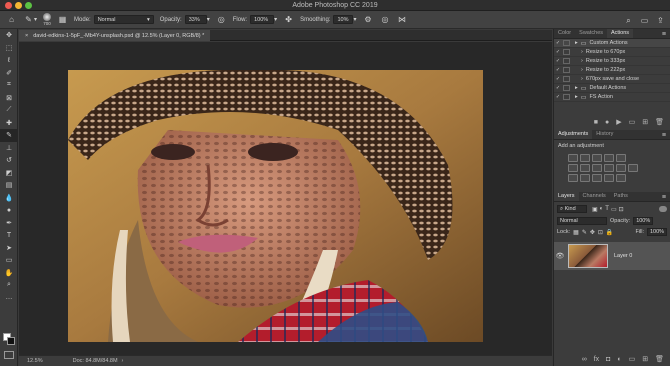  What do you see at coordinates (609, 158) in the screenshot?
I see `exposure-icon` at bounding box center [609, 158].